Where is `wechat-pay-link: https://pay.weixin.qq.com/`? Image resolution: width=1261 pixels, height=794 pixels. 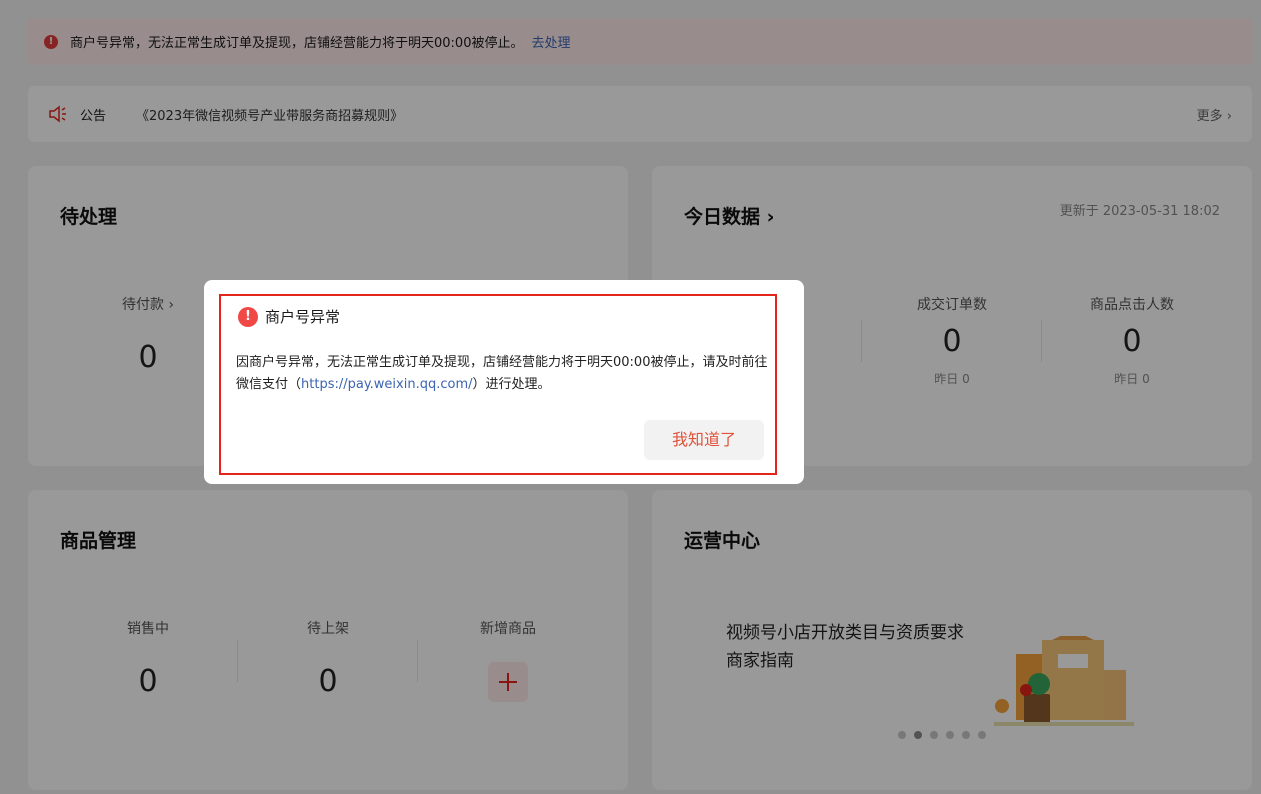
wechat-pay-link: https://pay.weixin.qq.com/ is located at coordinates (387, 384).